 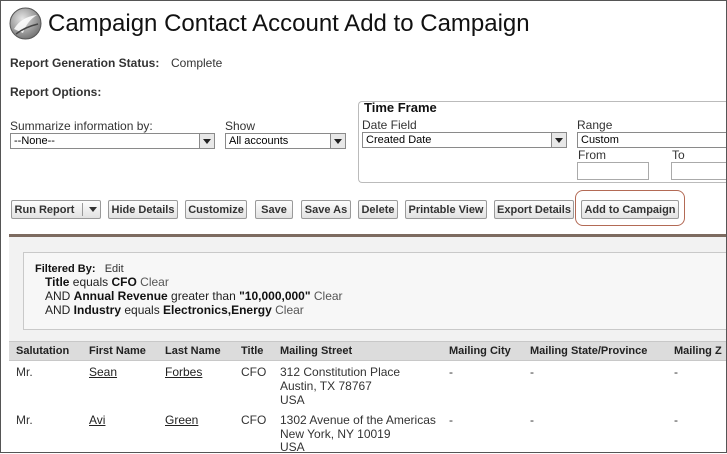 I want to click on run-report-button: Run Report, so click(x=56, y=209).